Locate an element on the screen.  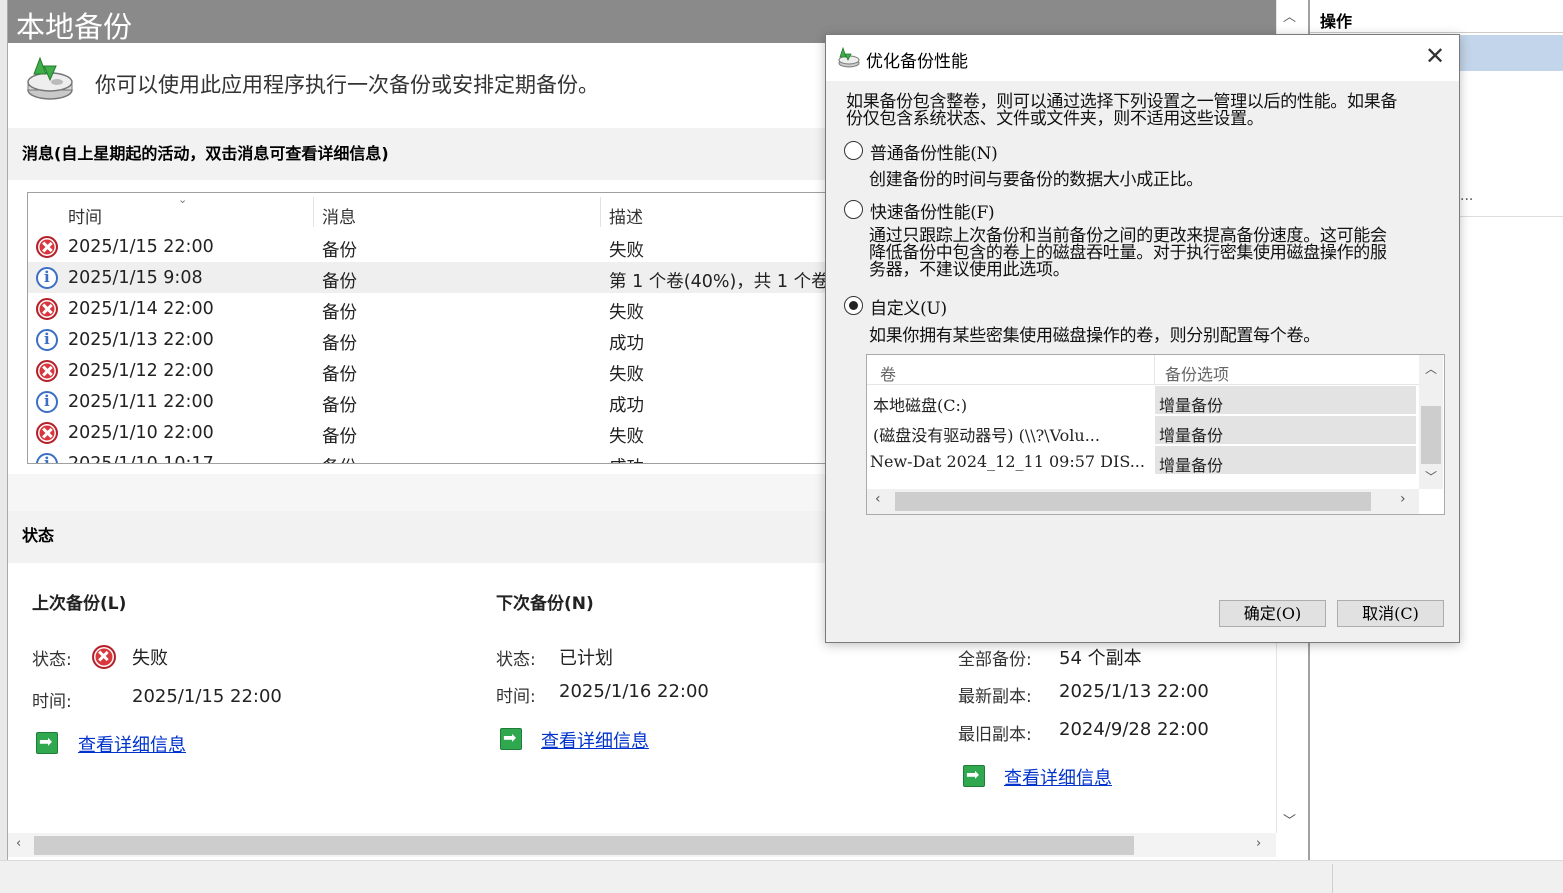
table-row: 2025/1/11 22:00 备份 成功 is located at coordinates (427, 401).